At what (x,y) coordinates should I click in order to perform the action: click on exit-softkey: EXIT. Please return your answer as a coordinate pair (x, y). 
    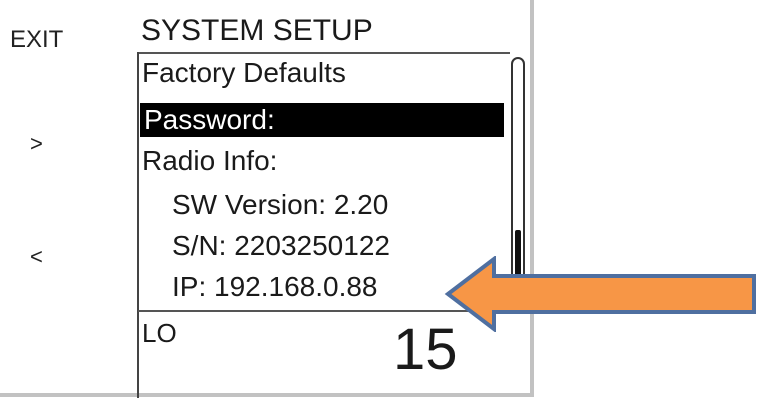
    Looking at the image, I should click on (36, 40).